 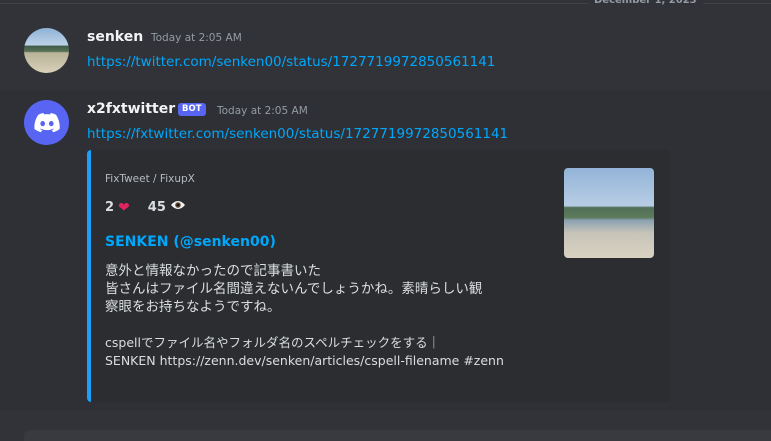 I want to click on embed-provider: FixTweet / FixupX, so click(x=150, y=179).